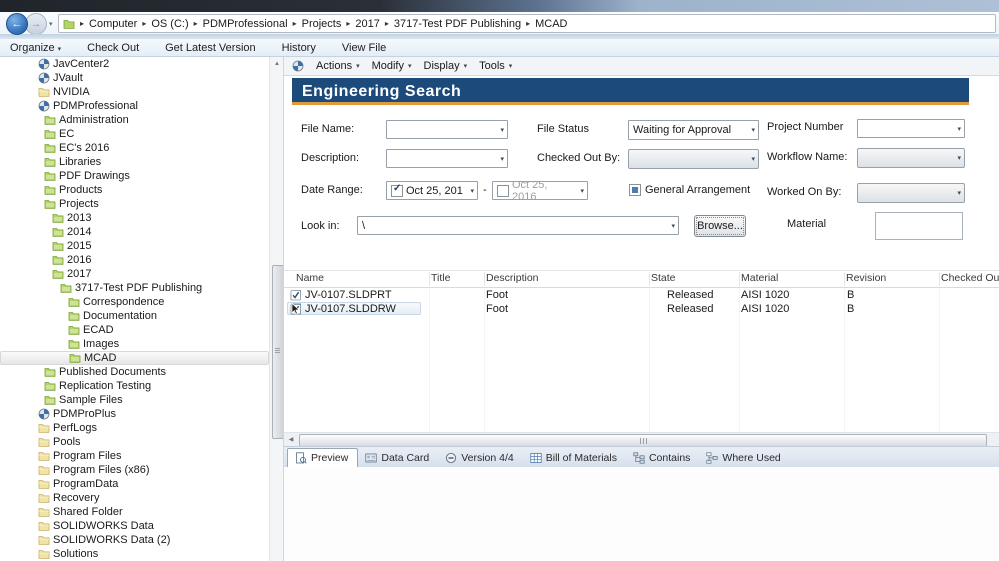  Describe the element at coordinates (641, 439) in the screenshot. I see `results-horizontal-scrollbar: ◀` at that location.